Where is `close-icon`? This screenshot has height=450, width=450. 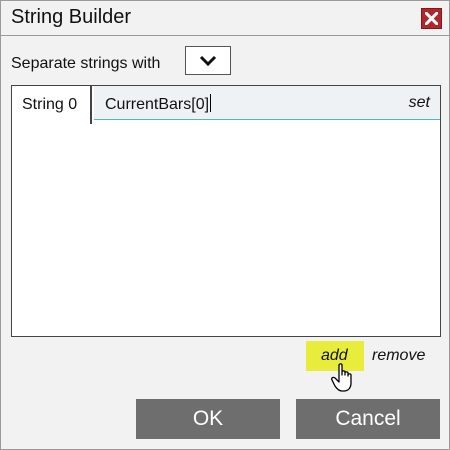
close-icon is located at coordinates (431, 18).